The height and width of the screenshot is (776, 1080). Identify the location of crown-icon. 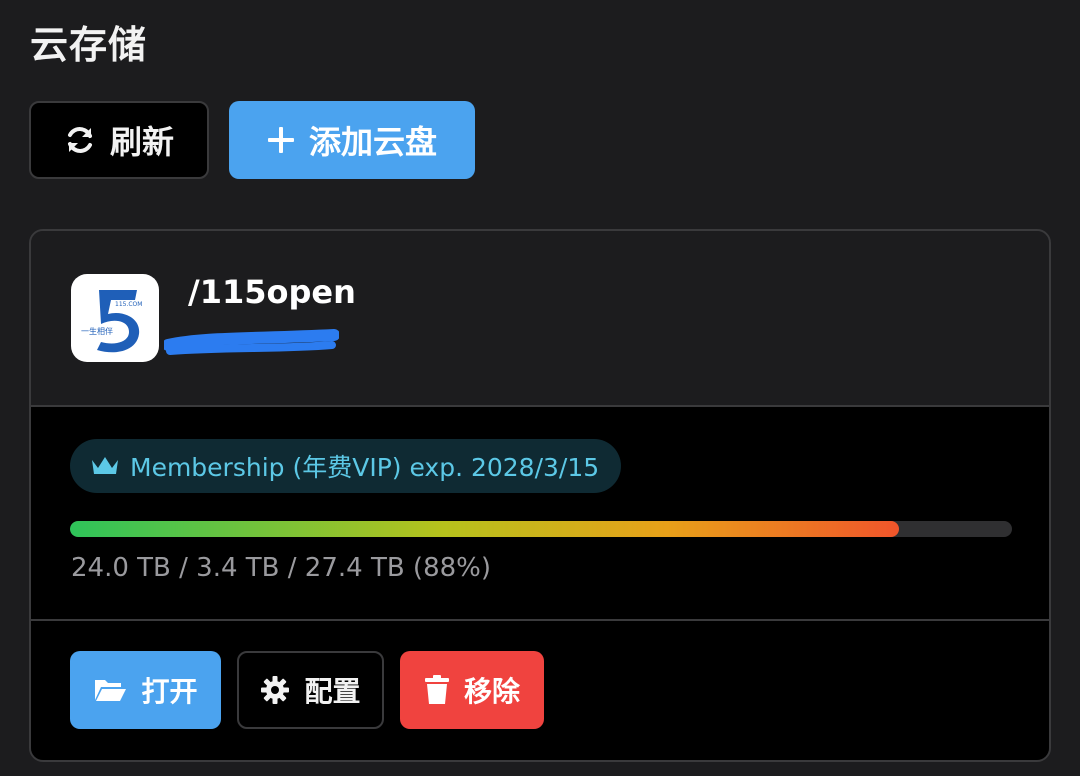
(105, 466).